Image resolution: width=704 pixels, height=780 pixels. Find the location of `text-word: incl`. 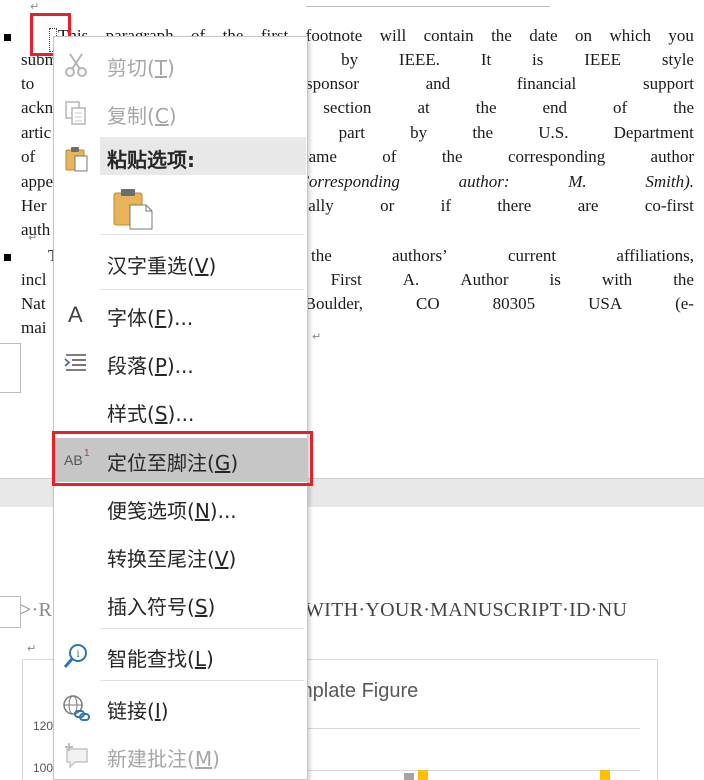

text-word: incl is located at coordinates (34, 279).